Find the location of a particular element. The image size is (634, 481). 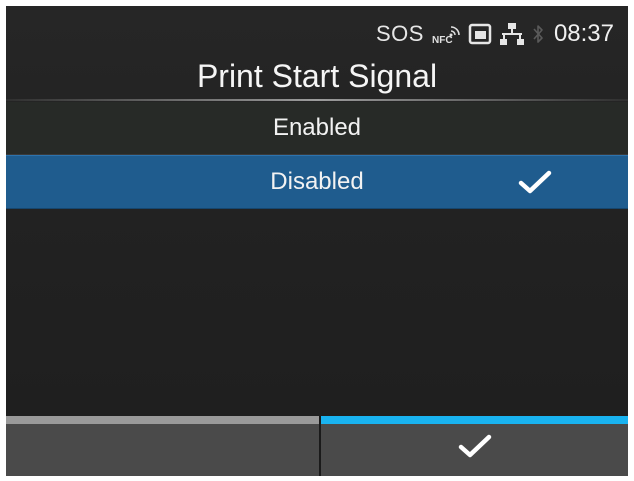

option-disabled: Disabled is located at coordinates (317, 182).